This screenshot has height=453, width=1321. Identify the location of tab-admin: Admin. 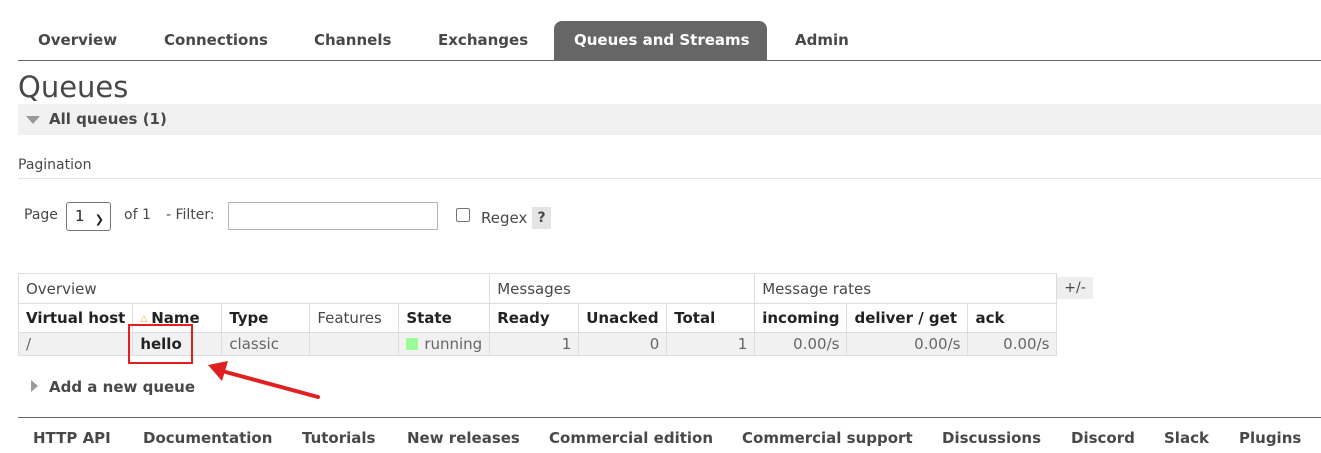
(822, 40).